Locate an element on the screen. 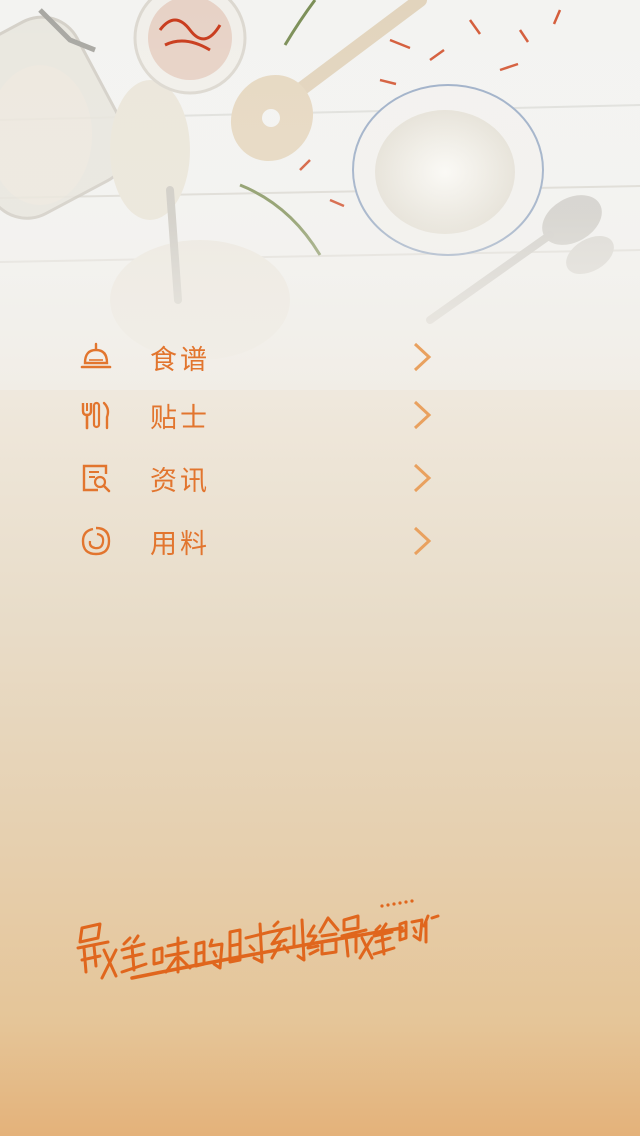  menu-item-news: 资讯 is located at coordinates (255, 478).